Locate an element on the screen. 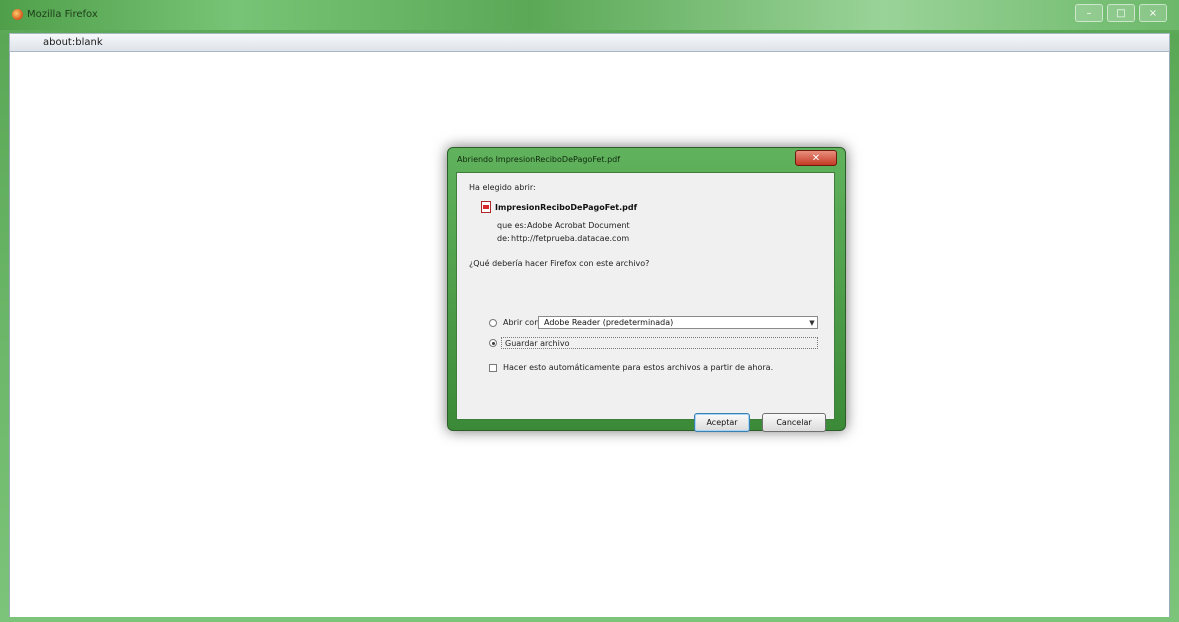 The width and height of the screenshot is (1179, 622). cancel-button: Cancelar is located at coordinates (794, 422).